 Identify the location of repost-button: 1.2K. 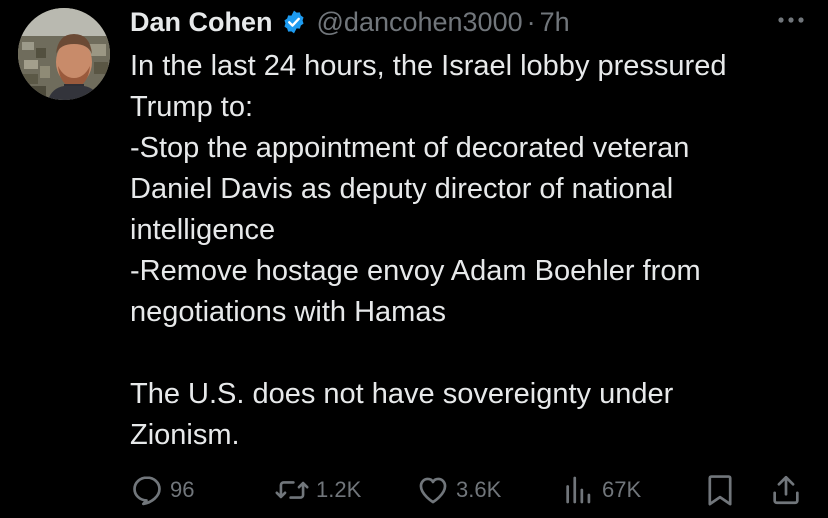
(317, 490).